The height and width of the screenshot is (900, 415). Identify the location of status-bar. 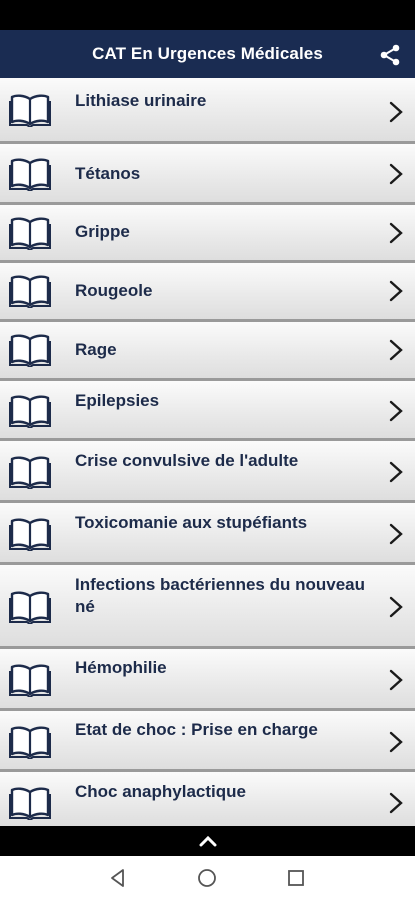
(207, 15).